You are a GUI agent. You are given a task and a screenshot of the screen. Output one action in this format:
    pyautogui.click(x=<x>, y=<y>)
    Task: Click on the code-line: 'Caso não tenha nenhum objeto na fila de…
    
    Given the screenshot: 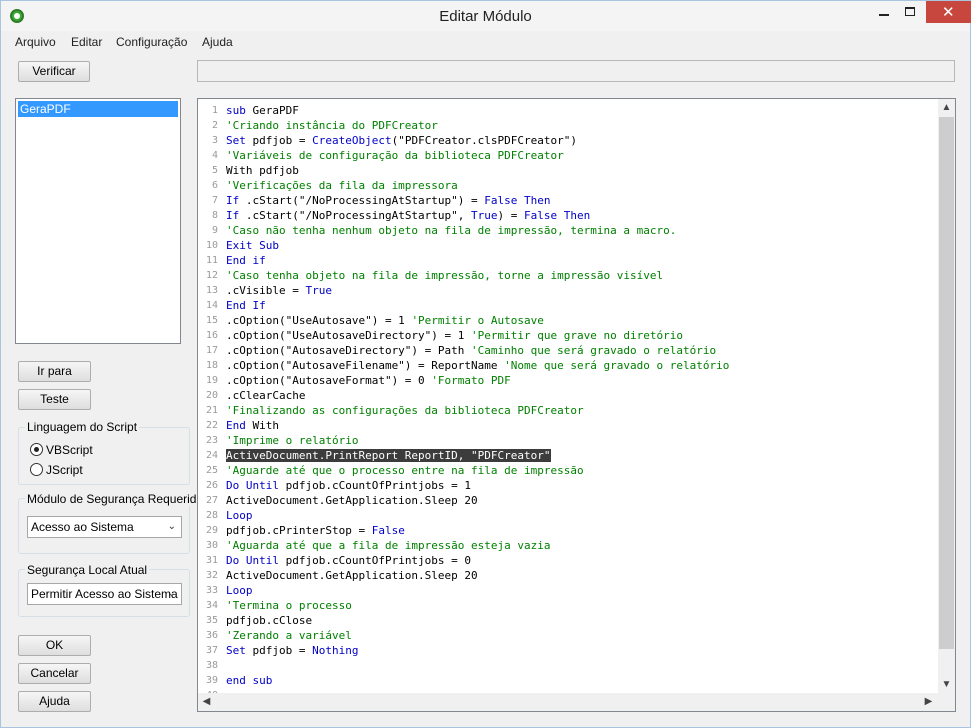 What is the action you would take?
    pyautogui.click(x=451, y=230)
    